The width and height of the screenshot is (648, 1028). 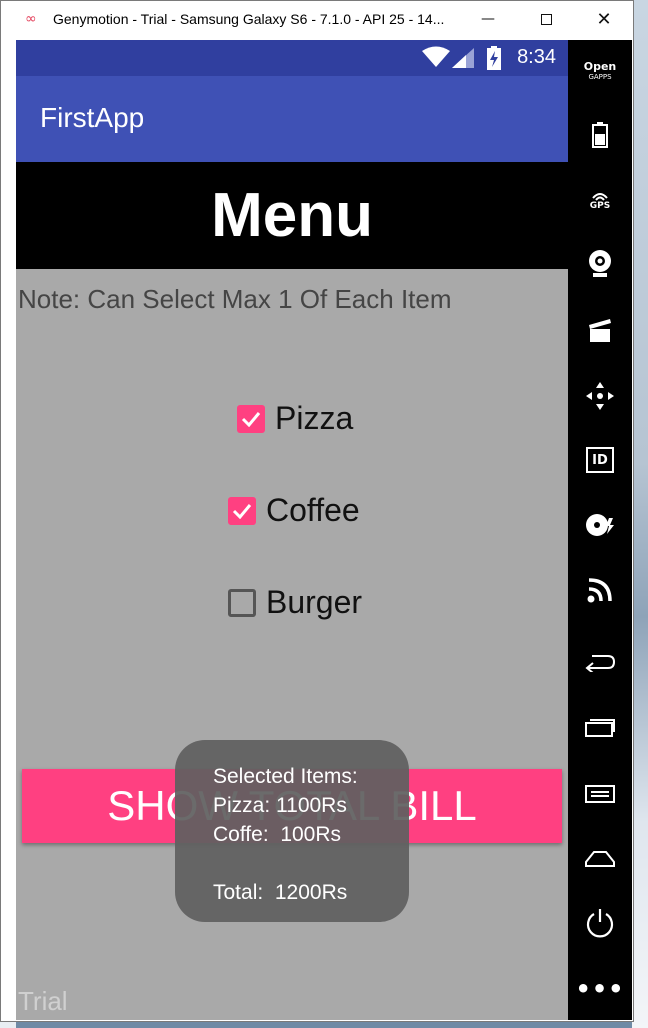 I want to click on checkbox-burger: Burger, so click(x=295, y=602).